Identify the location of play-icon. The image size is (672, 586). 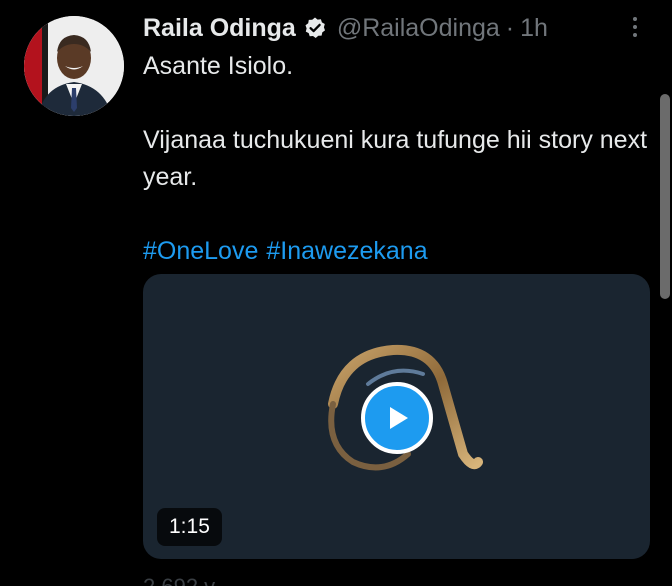
(397, 418).